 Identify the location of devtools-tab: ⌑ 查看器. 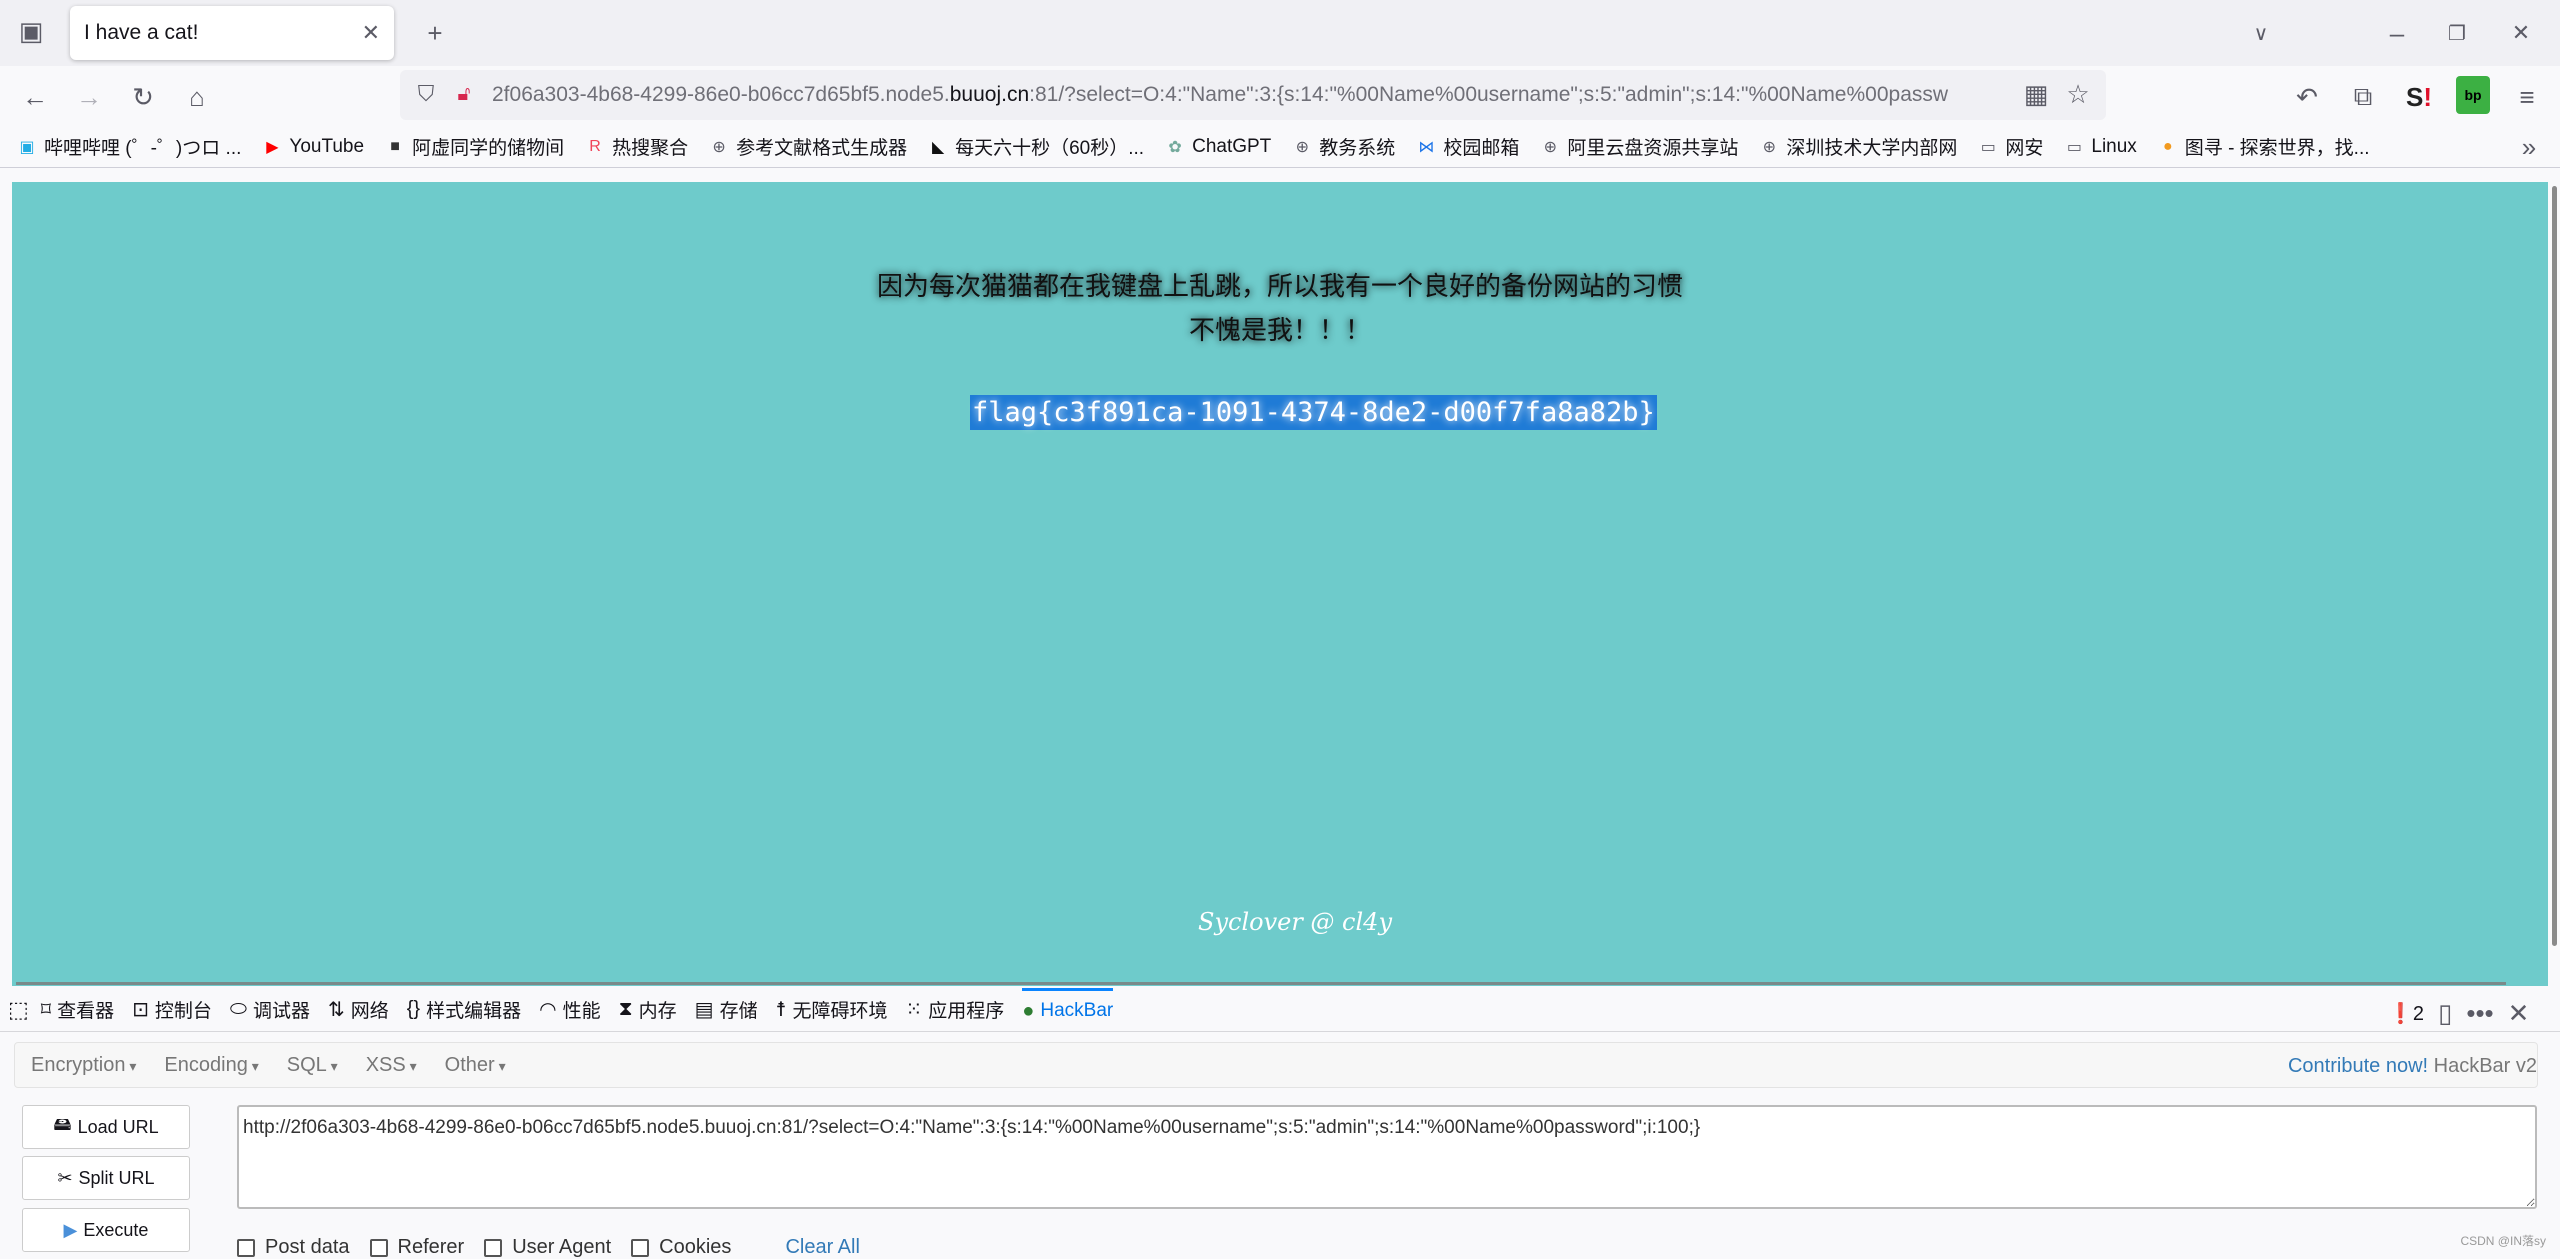
(77, 1010).